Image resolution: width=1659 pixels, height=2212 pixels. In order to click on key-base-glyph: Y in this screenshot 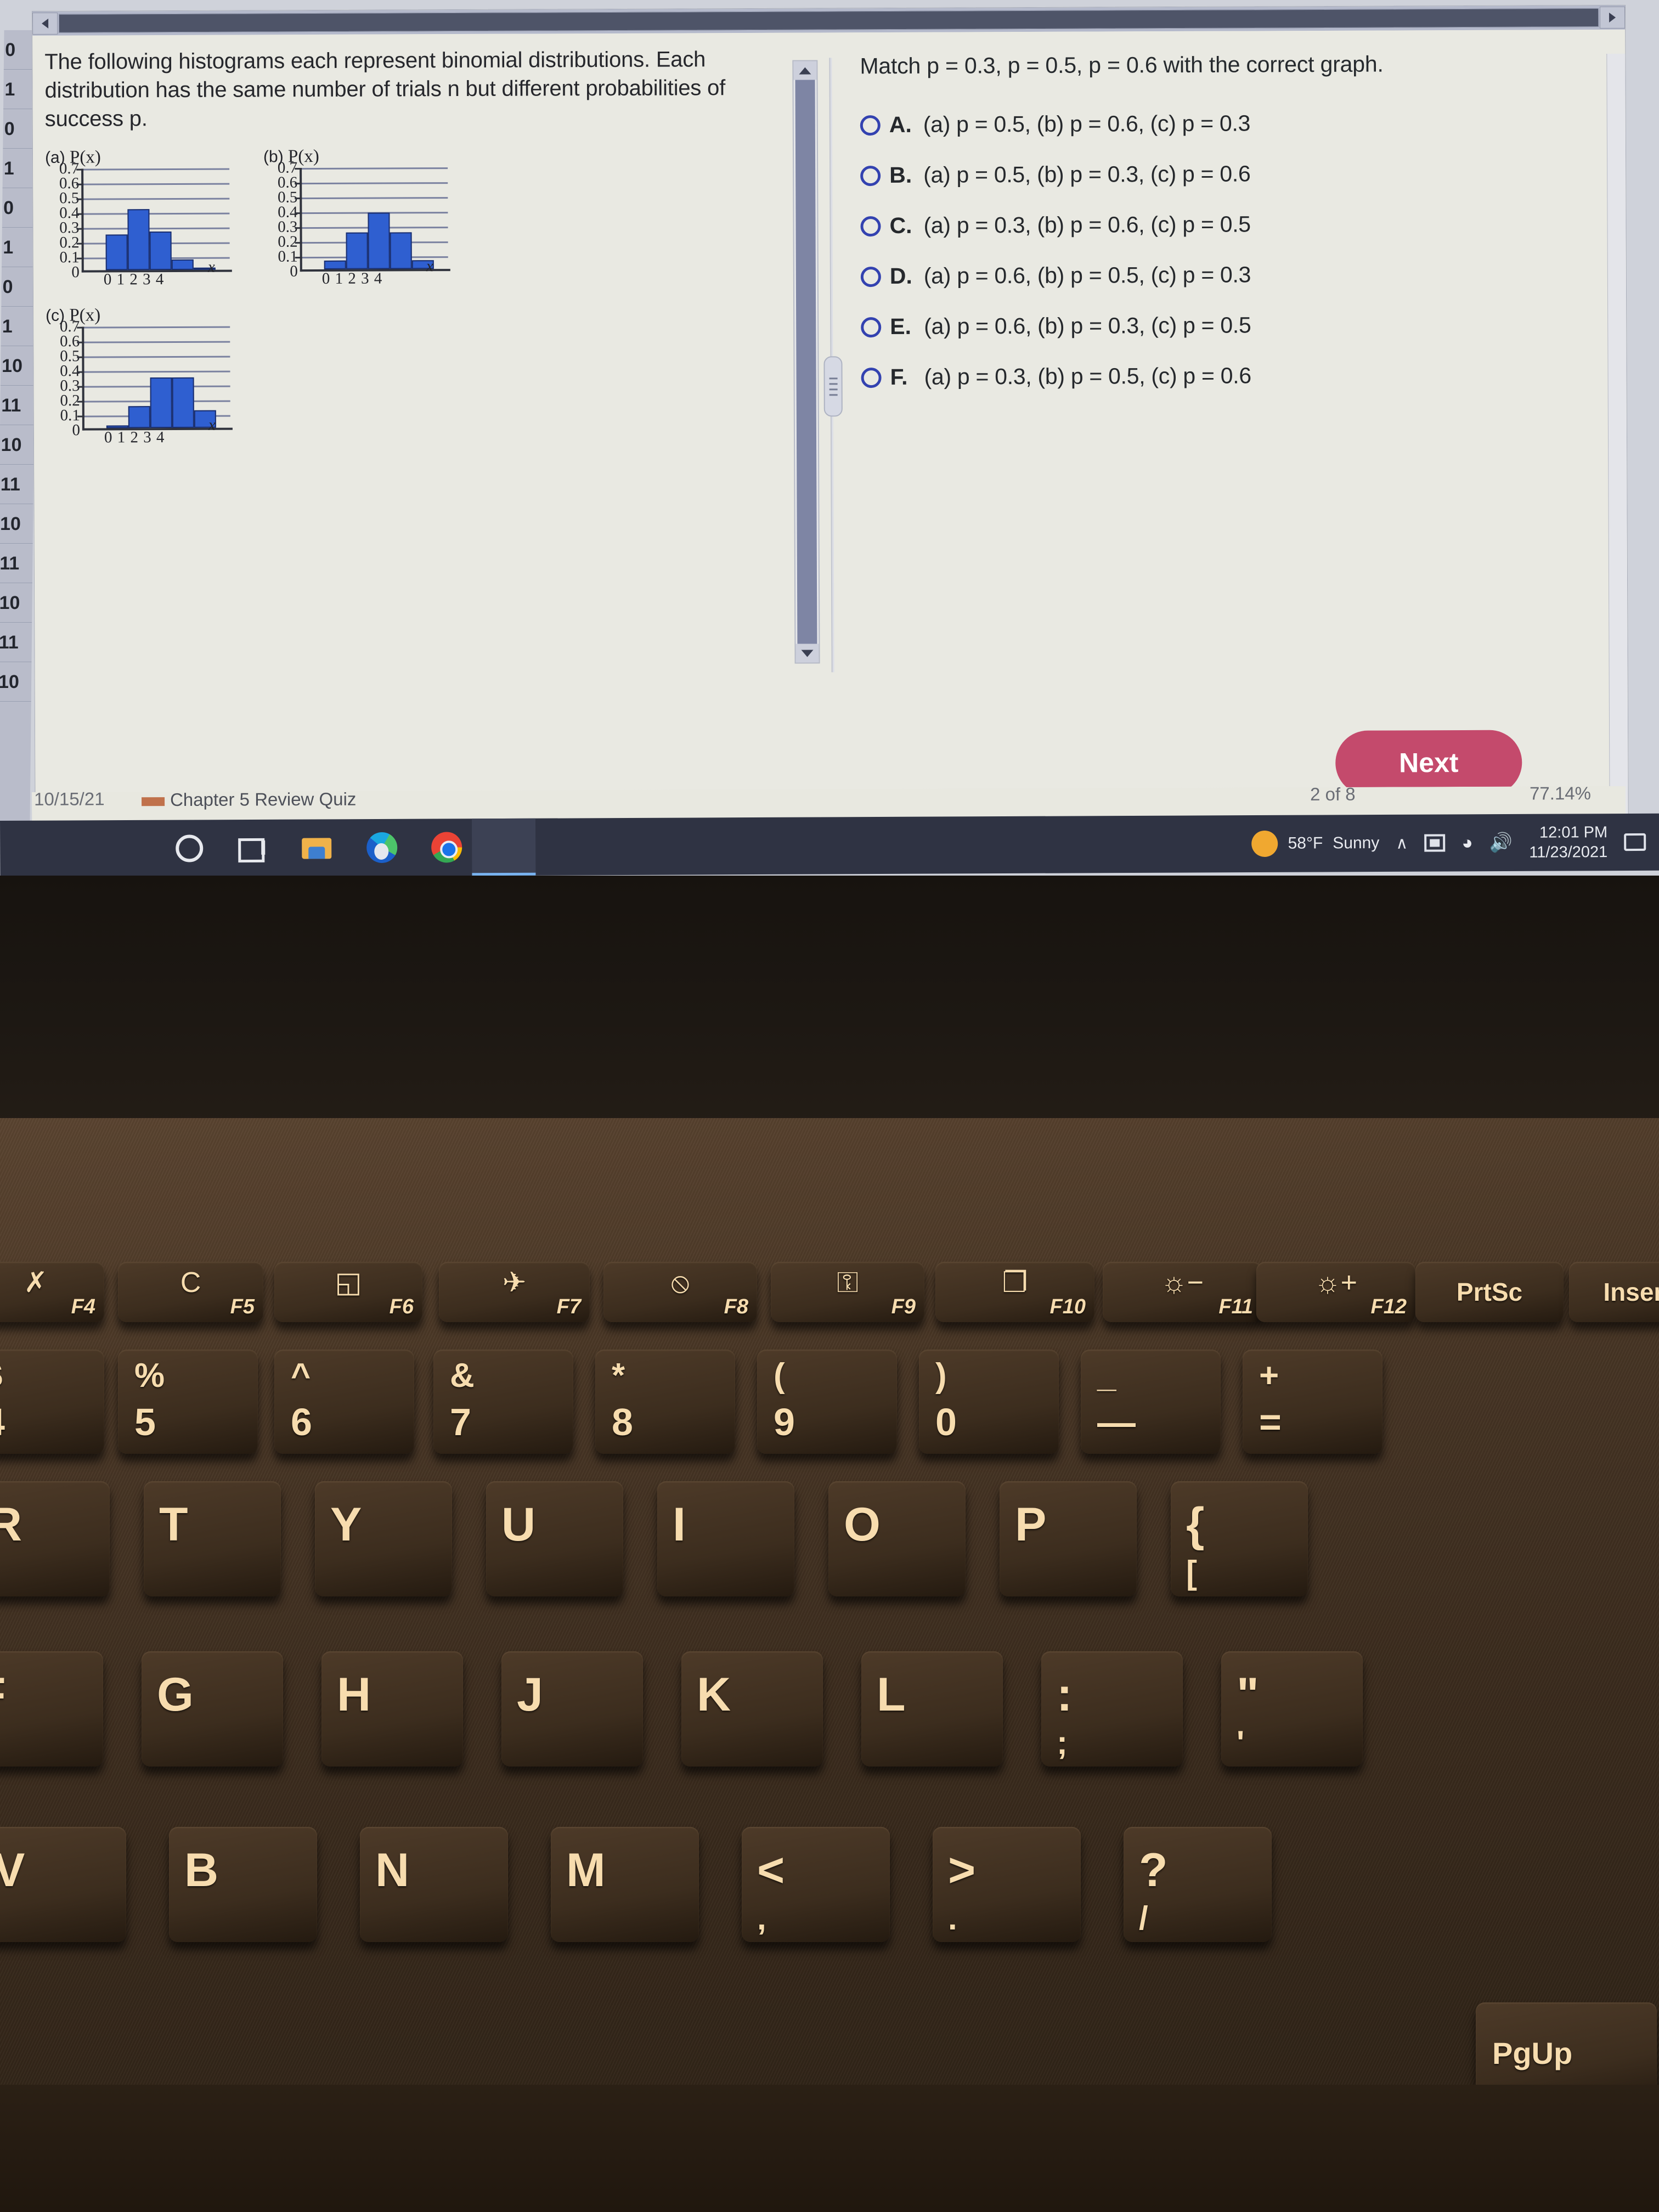, I will do `click(346, 1524)`.